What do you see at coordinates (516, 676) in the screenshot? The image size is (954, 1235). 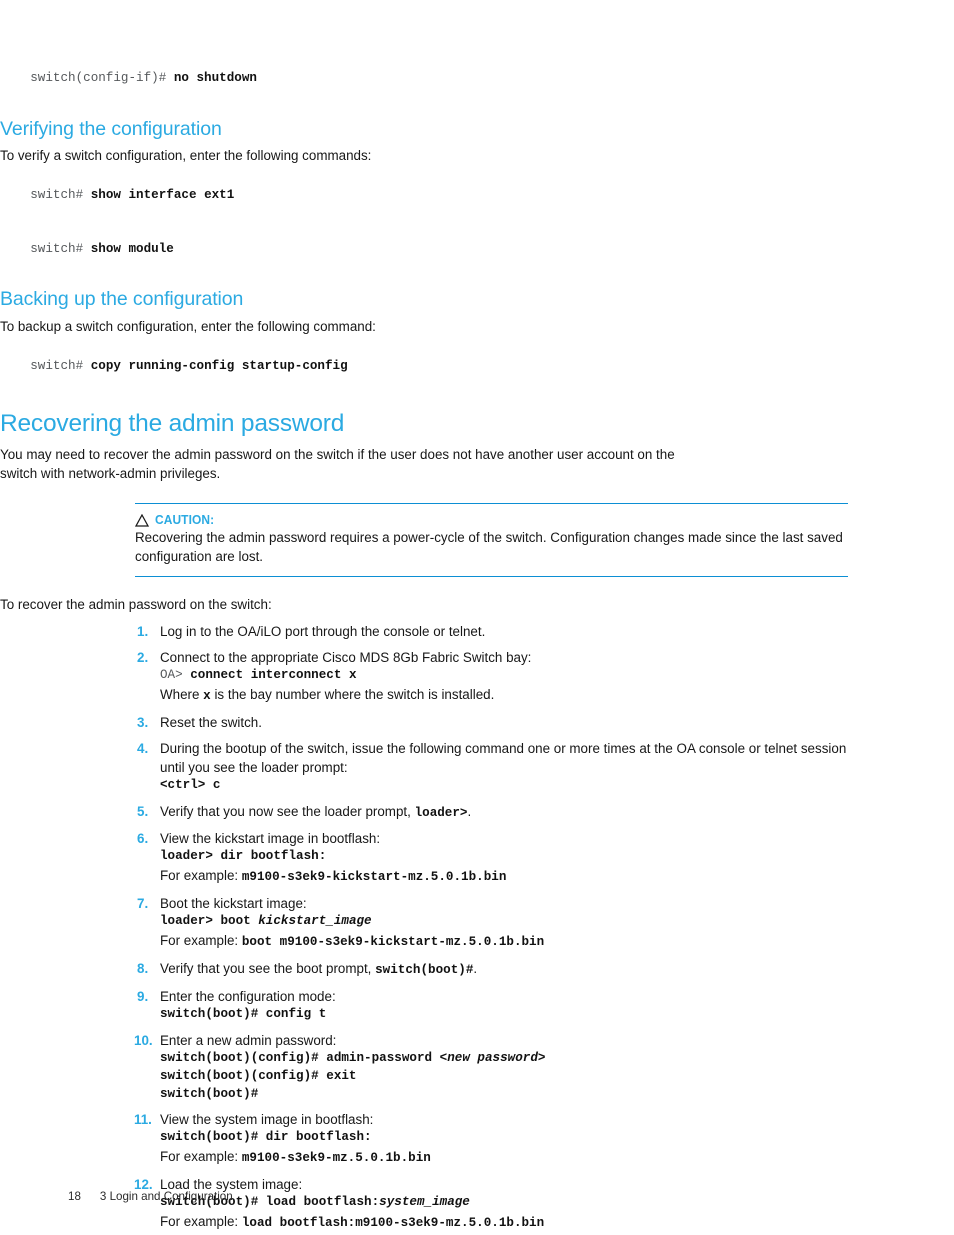 I see `step-code: OA> connect interconnect x` at bounding box center [516, 676].